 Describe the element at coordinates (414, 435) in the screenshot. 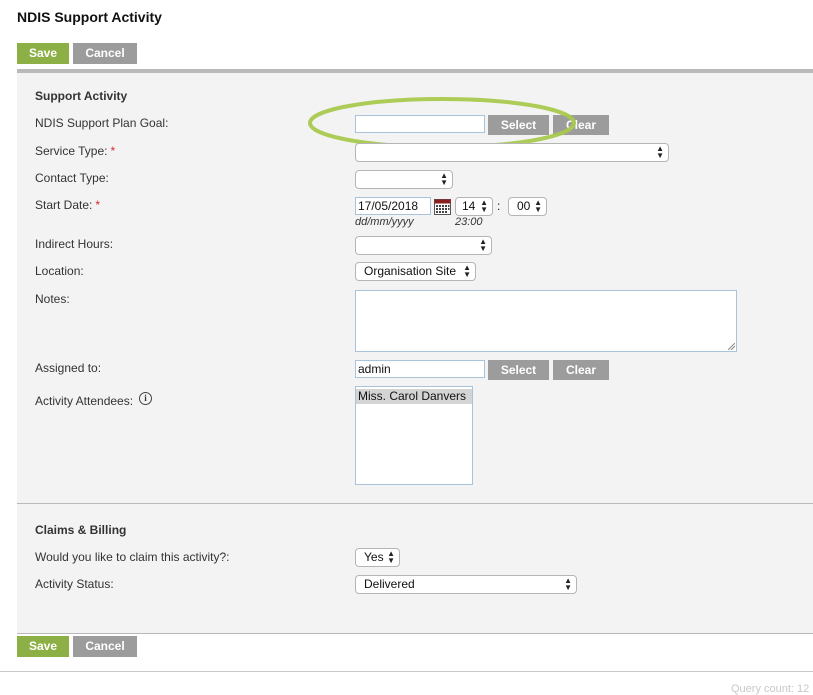

I see `attendees-listbox: Miss. Carol Danvers` at that location.